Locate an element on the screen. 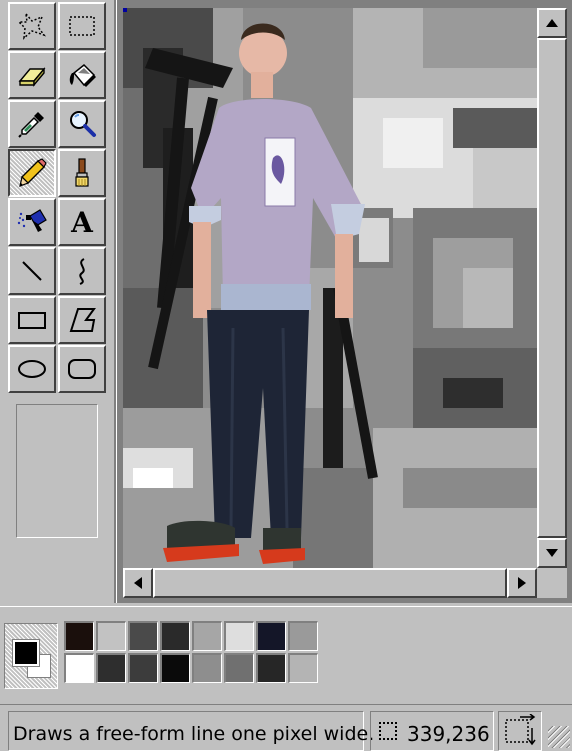  tool-airbrush is located at coordinates (32, 222).